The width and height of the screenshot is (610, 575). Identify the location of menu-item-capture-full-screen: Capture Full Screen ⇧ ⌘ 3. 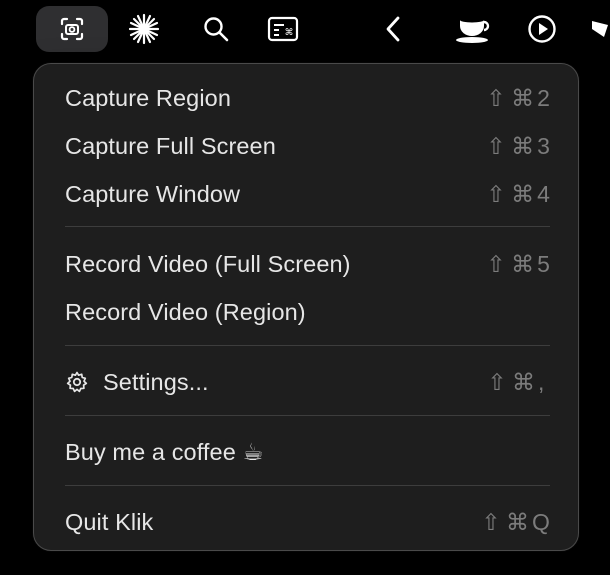
(306, 146).